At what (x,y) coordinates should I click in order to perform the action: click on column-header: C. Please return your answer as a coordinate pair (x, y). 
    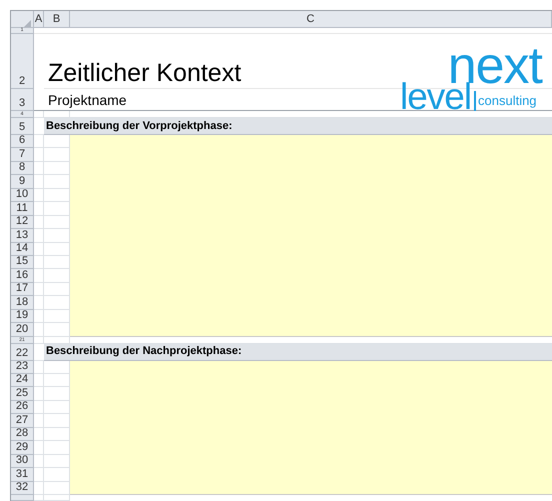
    Looking at the image, I should click on (311, 19).